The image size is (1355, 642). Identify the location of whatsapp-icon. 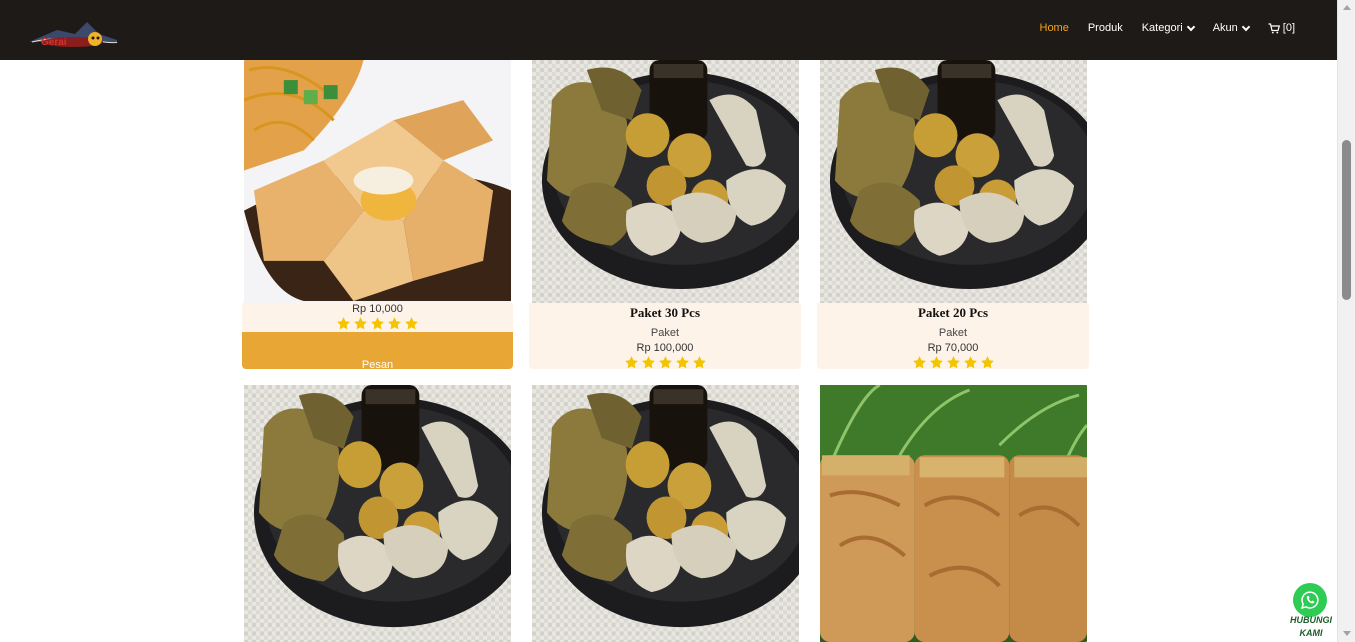
(1310, 600).